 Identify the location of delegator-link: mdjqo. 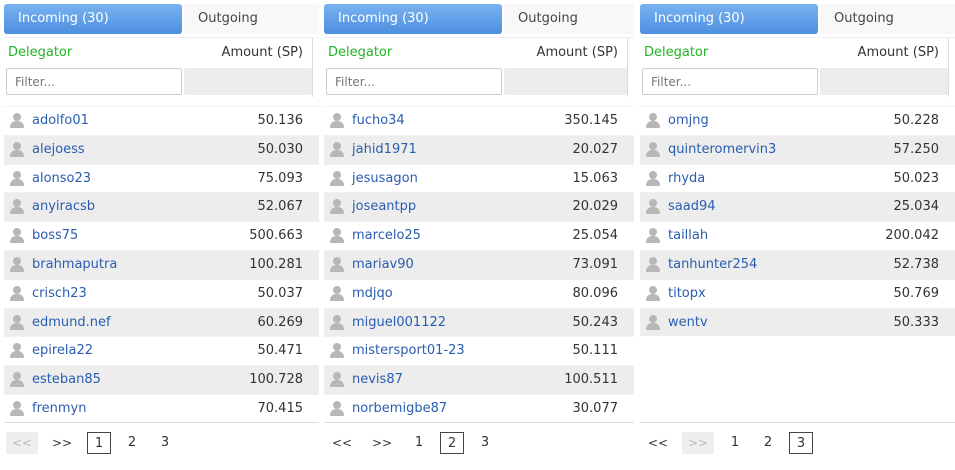
(372, 293).